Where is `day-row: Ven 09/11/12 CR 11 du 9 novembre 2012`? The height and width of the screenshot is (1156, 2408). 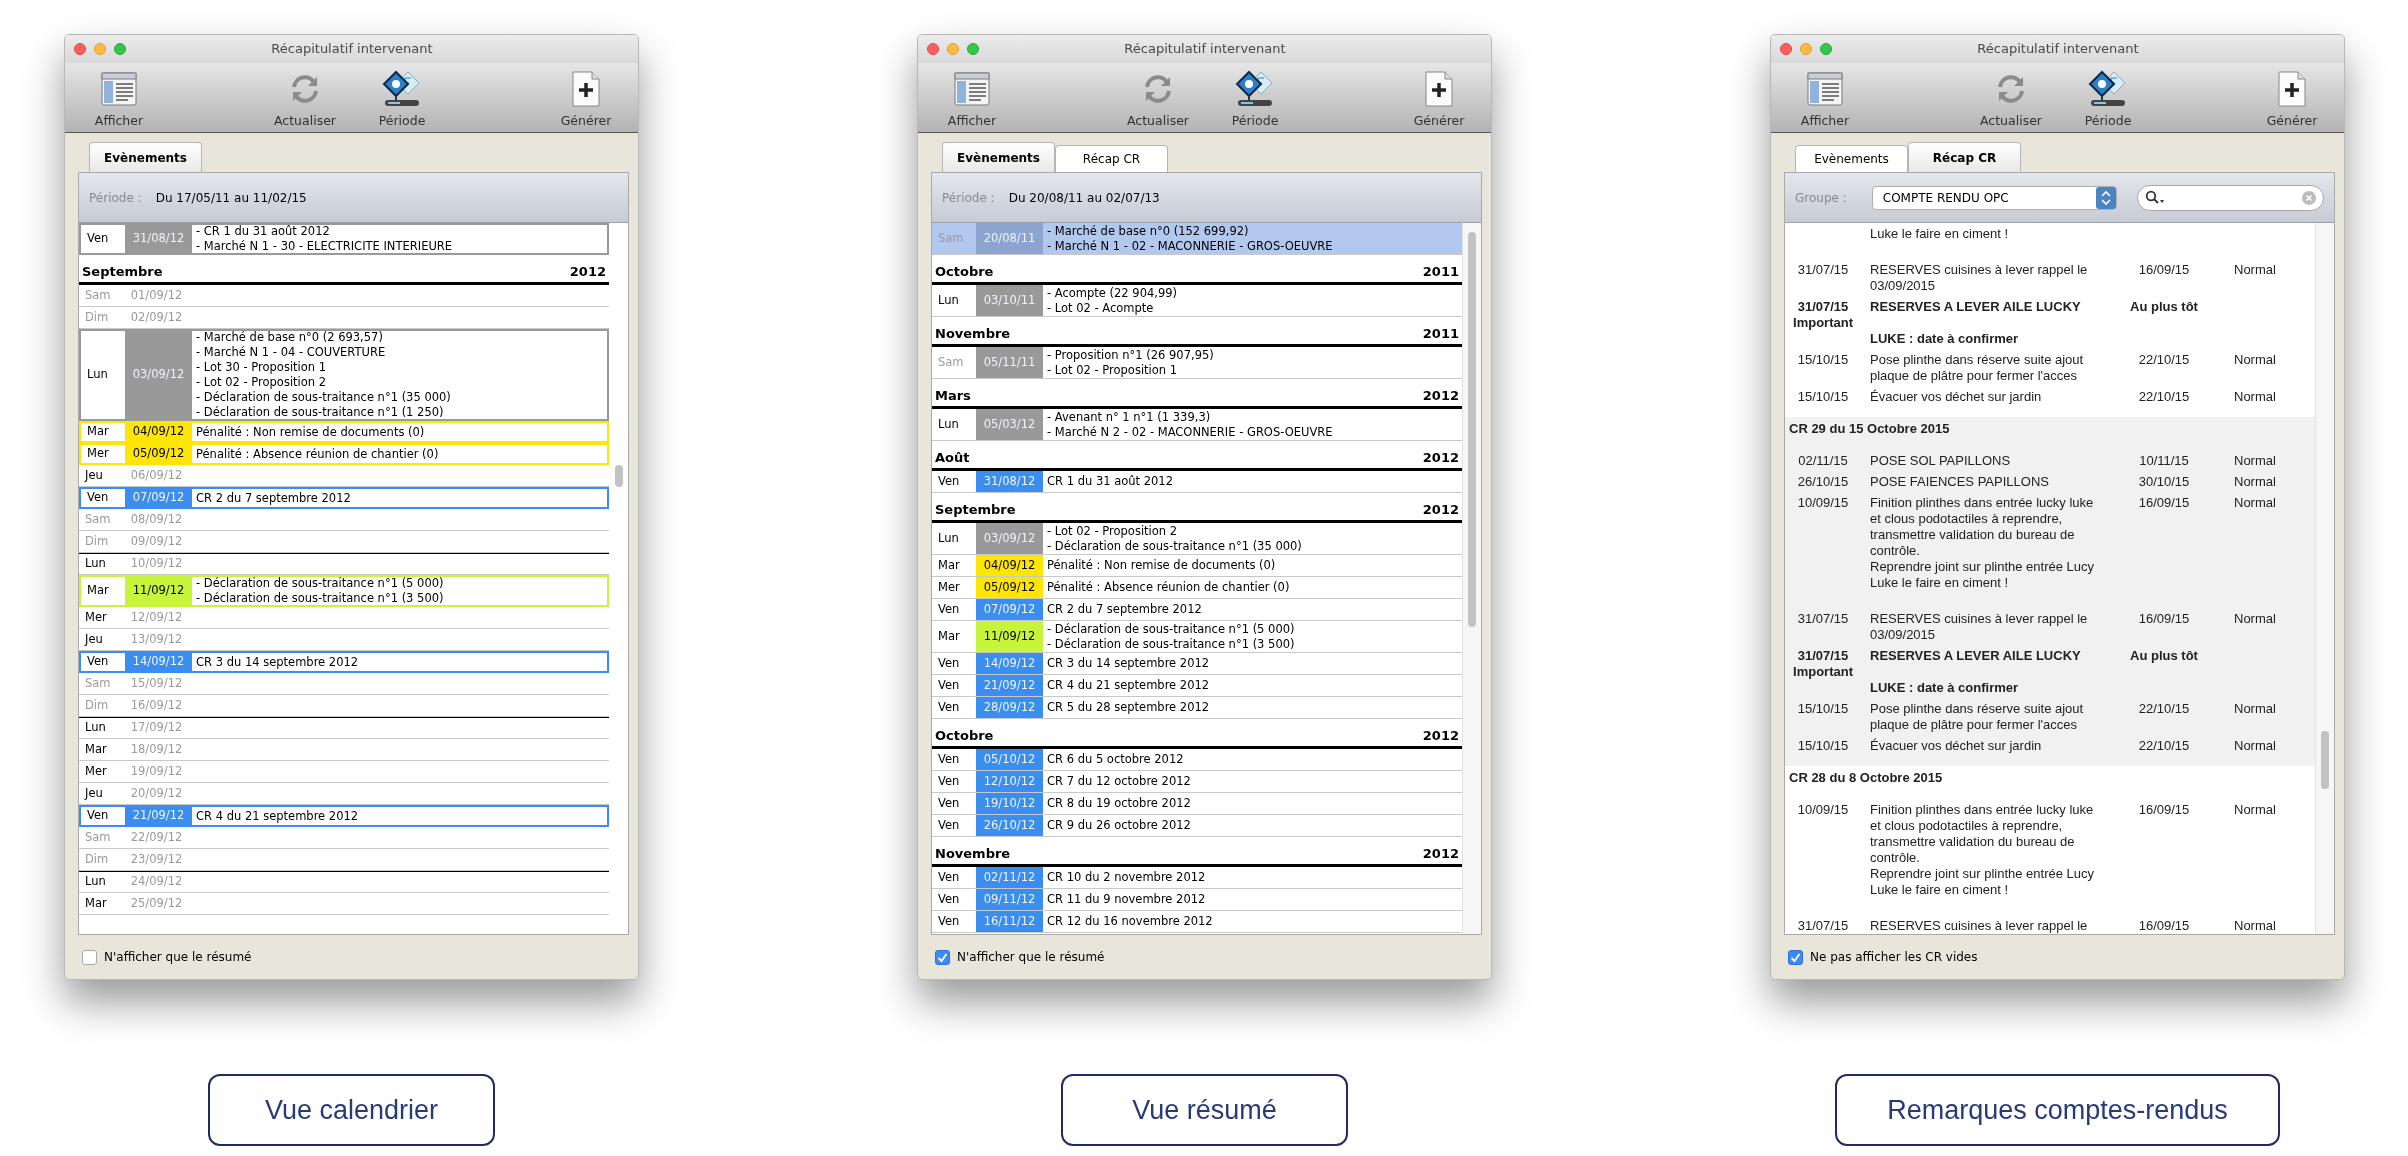
day-row: Ven 09/11/12 CR 11 du 9 novembre 2012 is located at coordinates (1197, 900).